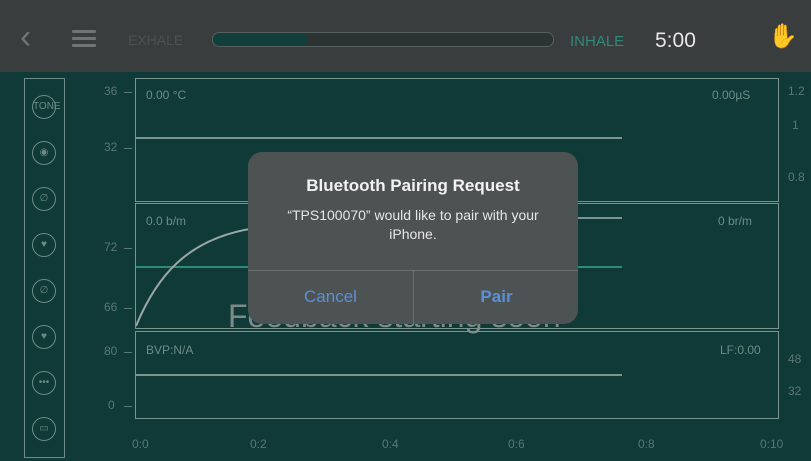  Describe the element at coordinates (740, 350) in the screenshot. I see `lf-value: LF:0.00` at that location.